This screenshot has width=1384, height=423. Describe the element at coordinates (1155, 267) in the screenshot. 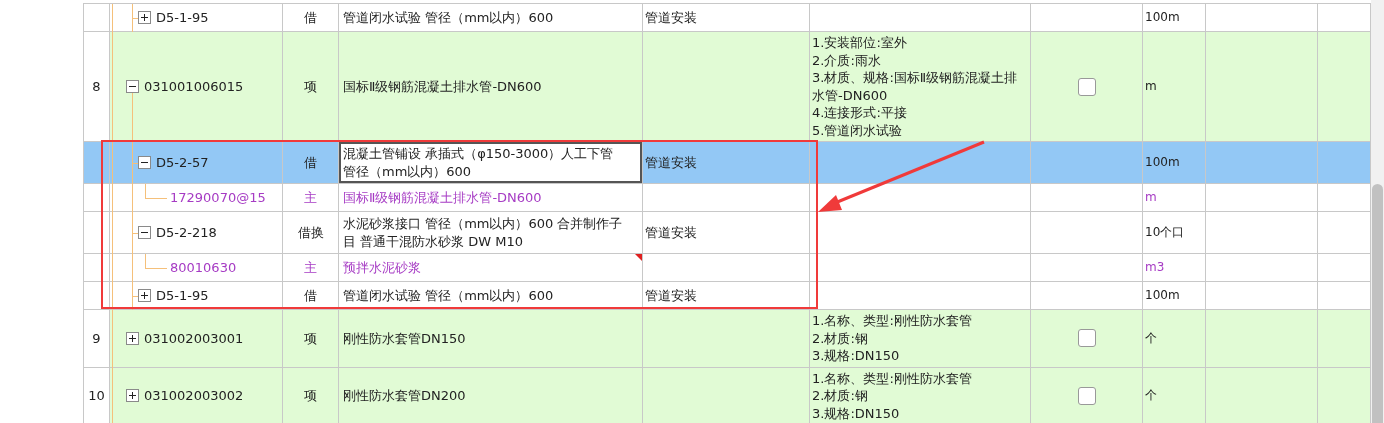

I see `unit-text: m3` at that location.